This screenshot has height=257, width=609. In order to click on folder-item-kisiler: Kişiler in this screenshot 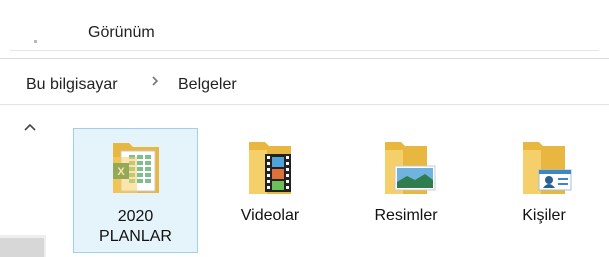, I will do `click(544, 190)`.